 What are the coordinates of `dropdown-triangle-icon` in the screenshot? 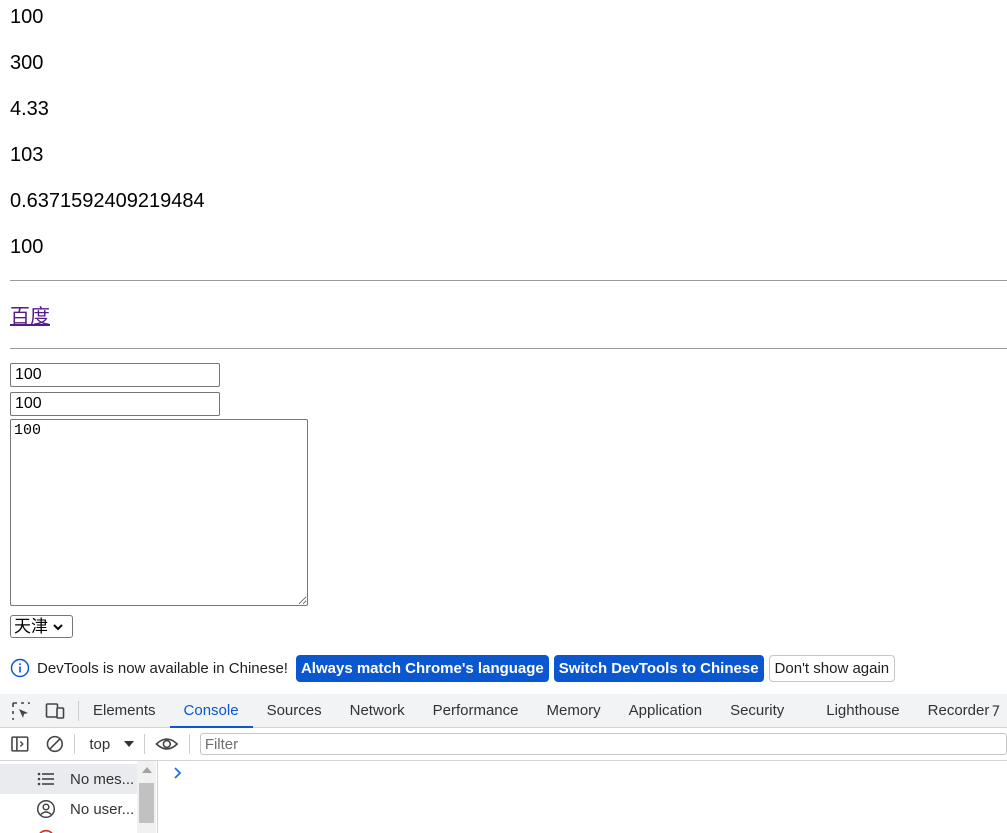 It's located at (129, 744).